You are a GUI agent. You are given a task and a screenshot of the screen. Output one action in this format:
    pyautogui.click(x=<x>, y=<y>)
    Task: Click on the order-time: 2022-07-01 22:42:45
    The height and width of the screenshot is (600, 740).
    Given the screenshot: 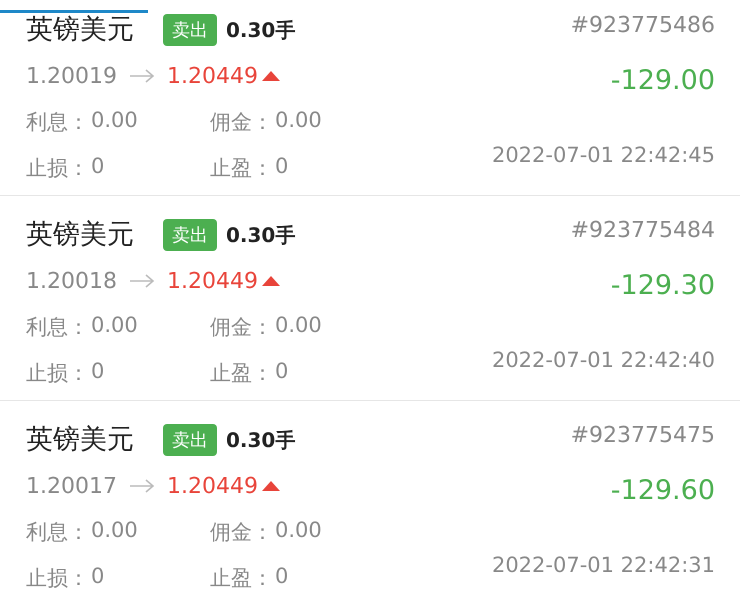 What is the action you would take?
    pyautogui.click(x=603, y=155)
    